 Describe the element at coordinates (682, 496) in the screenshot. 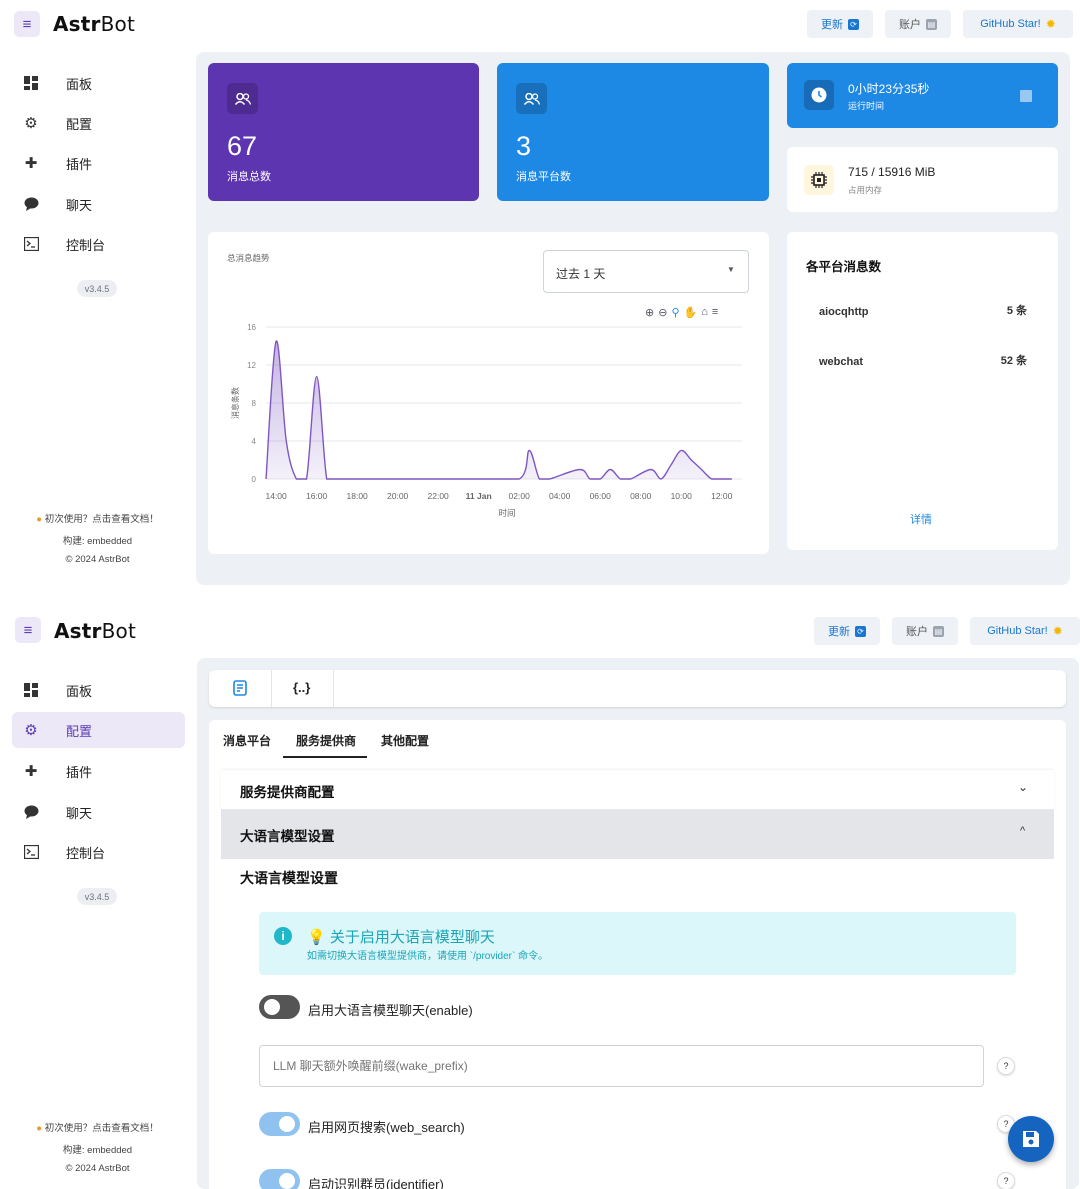

I see `x-tick-label: 10:00` at that location.